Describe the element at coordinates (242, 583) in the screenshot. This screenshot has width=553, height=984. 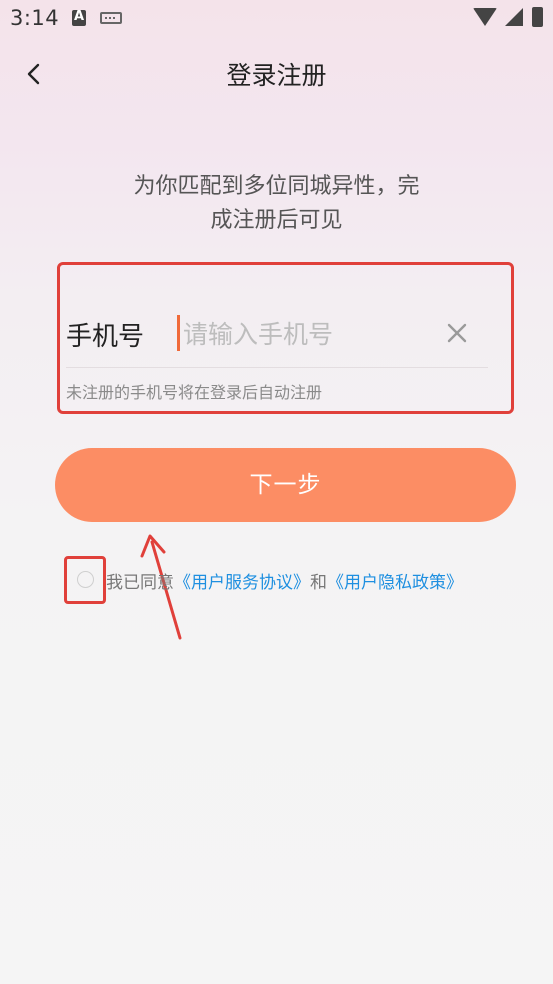
I see `service-agreement-link: 《用户服务协议》` at that location.